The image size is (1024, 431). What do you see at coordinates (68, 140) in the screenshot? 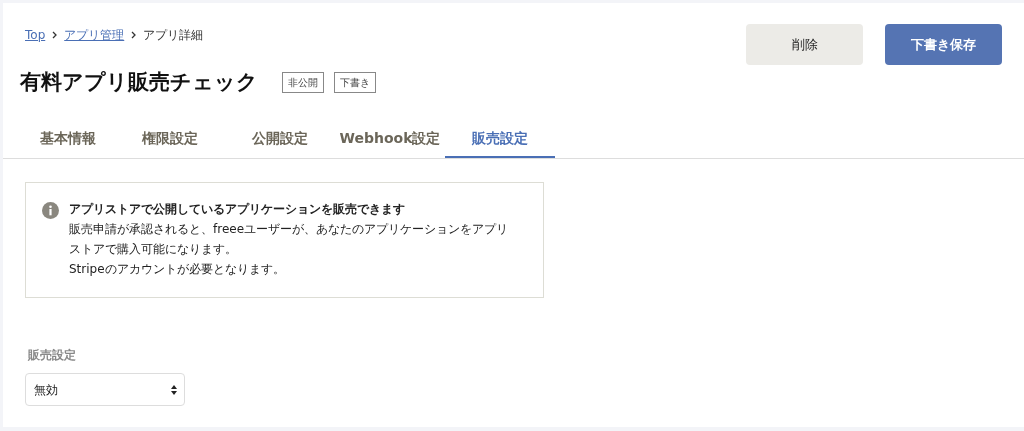
I see `tab: 基本情報` at bounding box center [68, 140].